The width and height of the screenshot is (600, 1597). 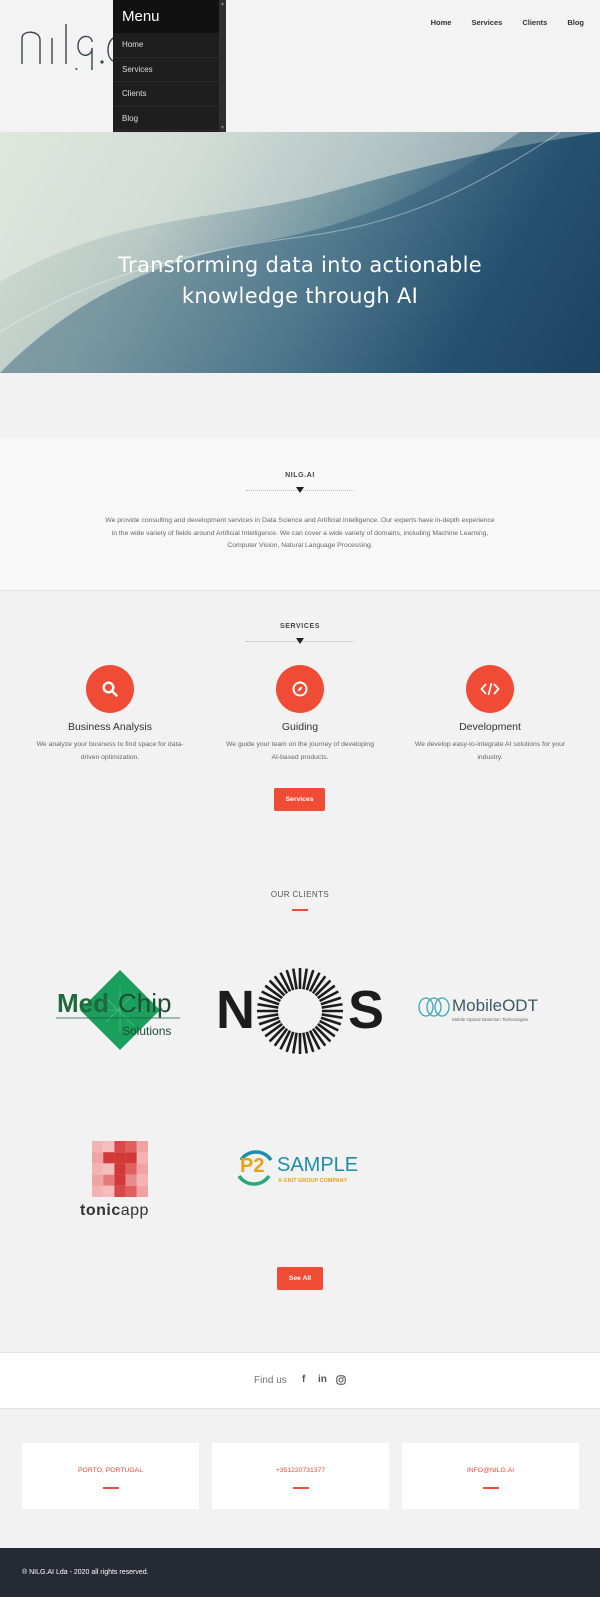 What do you see at coordinates (120, 1169) in the screenshot?
I see `tonicapp-mosaic-icon` at bounding box center [120, 1169].